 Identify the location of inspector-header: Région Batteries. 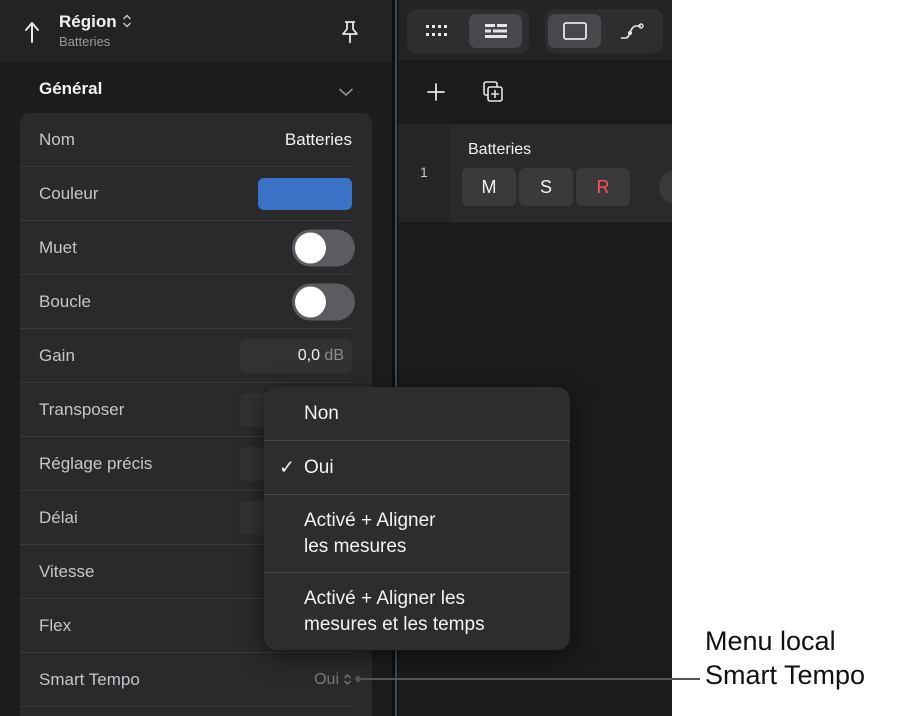
(196, 31).